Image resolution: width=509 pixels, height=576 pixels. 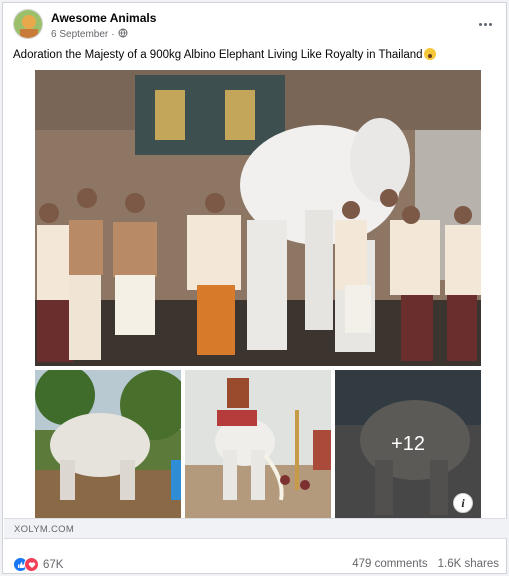 I want to click on engagement-bar: 67K 479 comments 1.6K shares, so click(x=256, y=564).